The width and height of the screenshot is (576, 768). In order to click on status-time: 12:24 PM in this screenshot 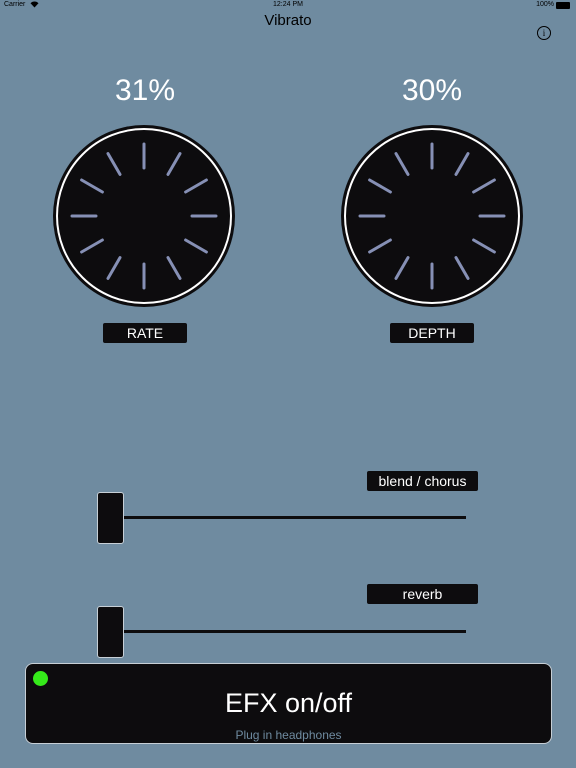, I will do `click(288, 4)`.